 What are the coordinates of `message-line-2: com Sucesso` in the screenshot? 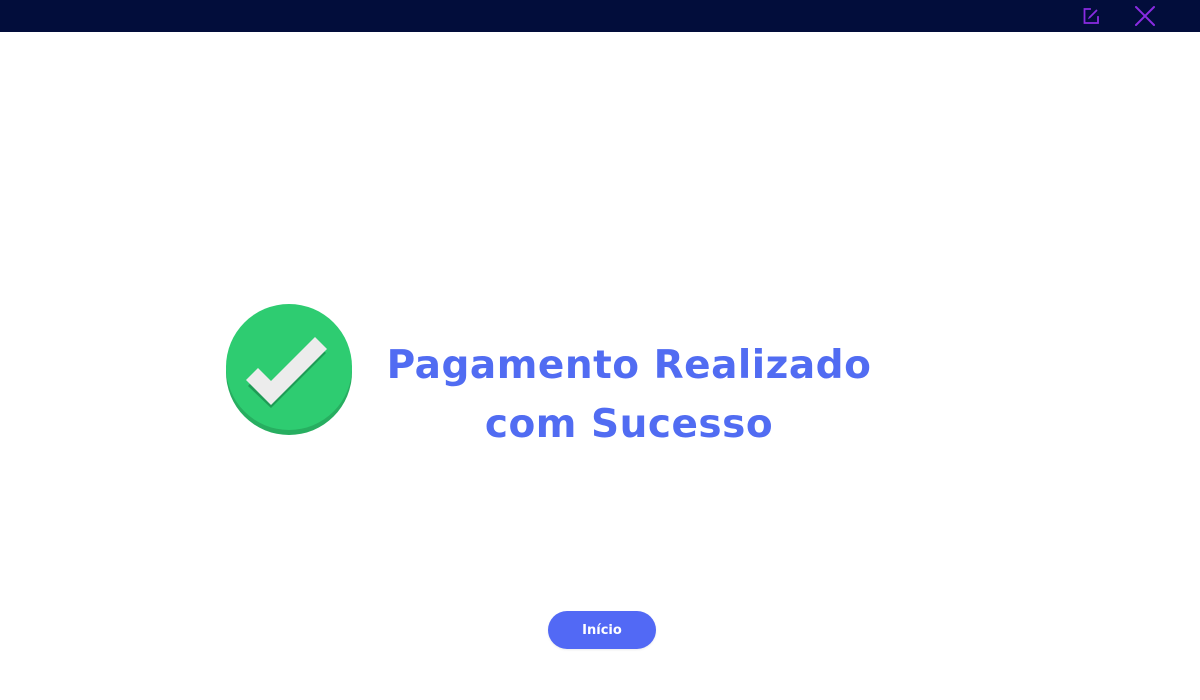 It's located at (629, 425).